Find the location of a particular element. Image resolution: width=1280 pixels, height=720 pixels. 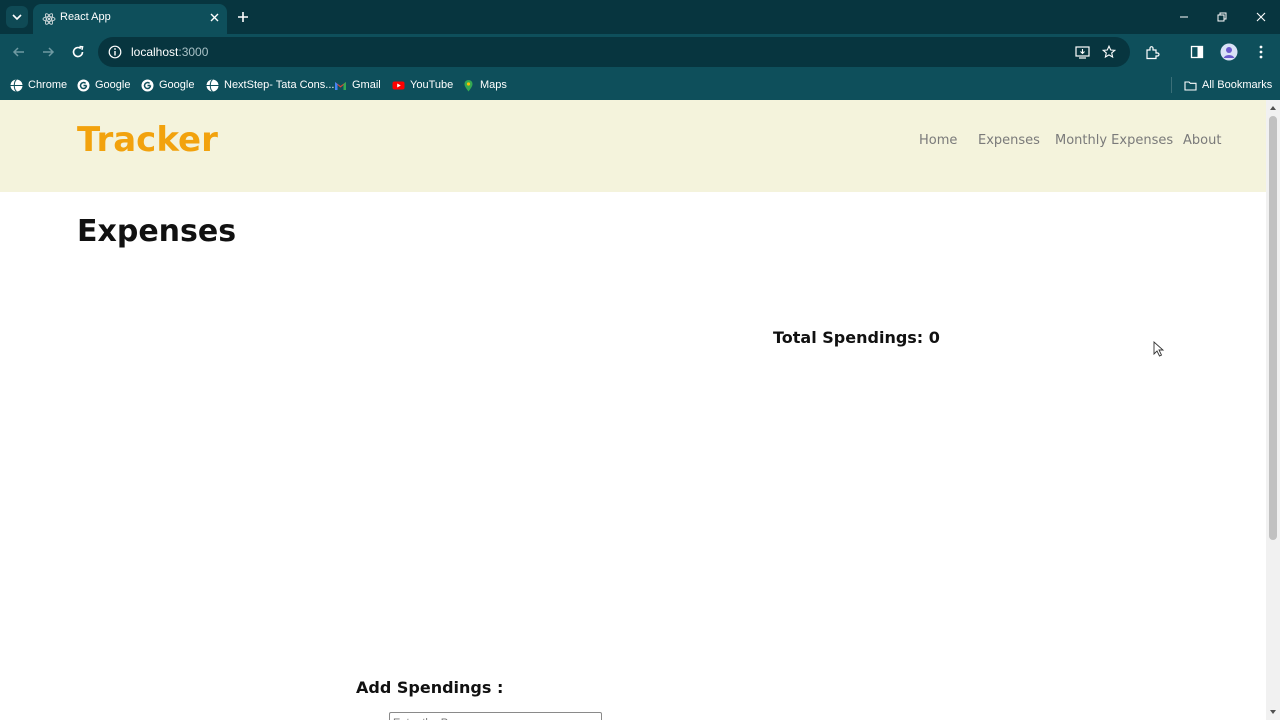

restore-icon is located at coordinates (1222, 17).